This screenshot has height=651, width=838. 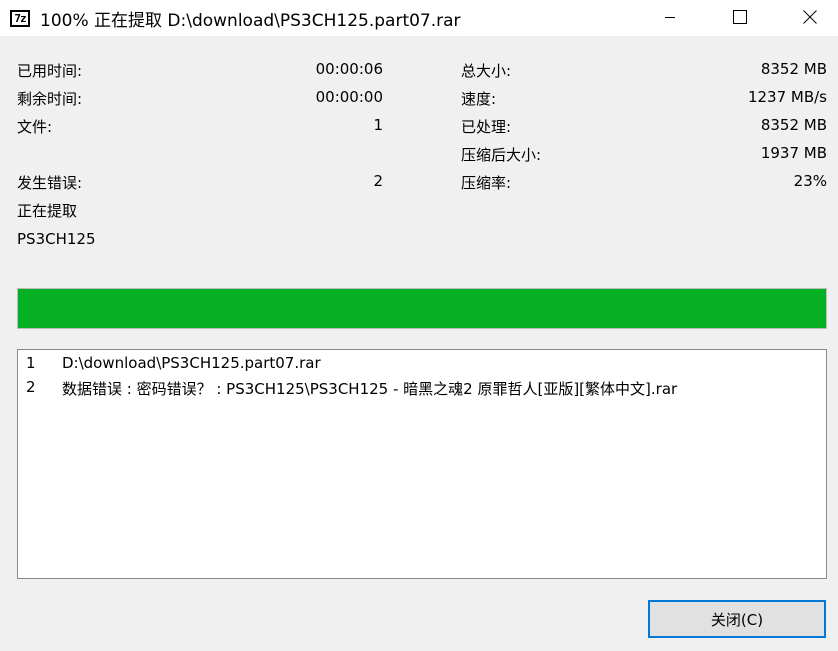 I want to click on maximize-icon, so click(x=740, y=17).